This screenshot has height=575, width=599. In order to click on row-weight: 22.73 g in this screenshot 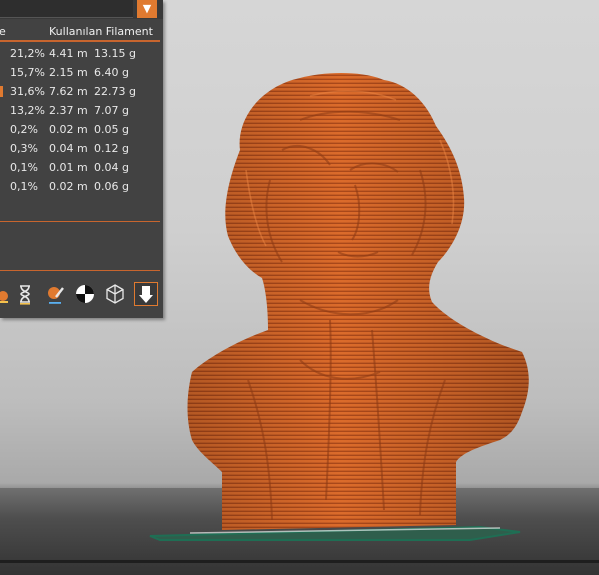, I will do `click(115, 91)`.